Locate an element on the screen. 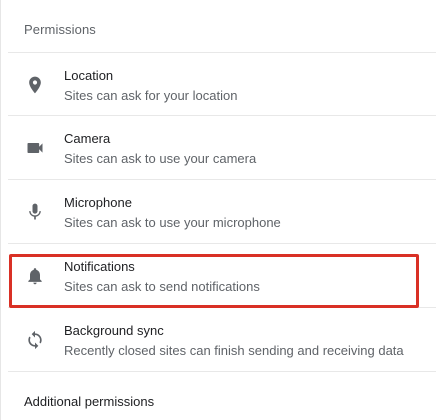  location-pin-icon is located at coordinates (35, 85).